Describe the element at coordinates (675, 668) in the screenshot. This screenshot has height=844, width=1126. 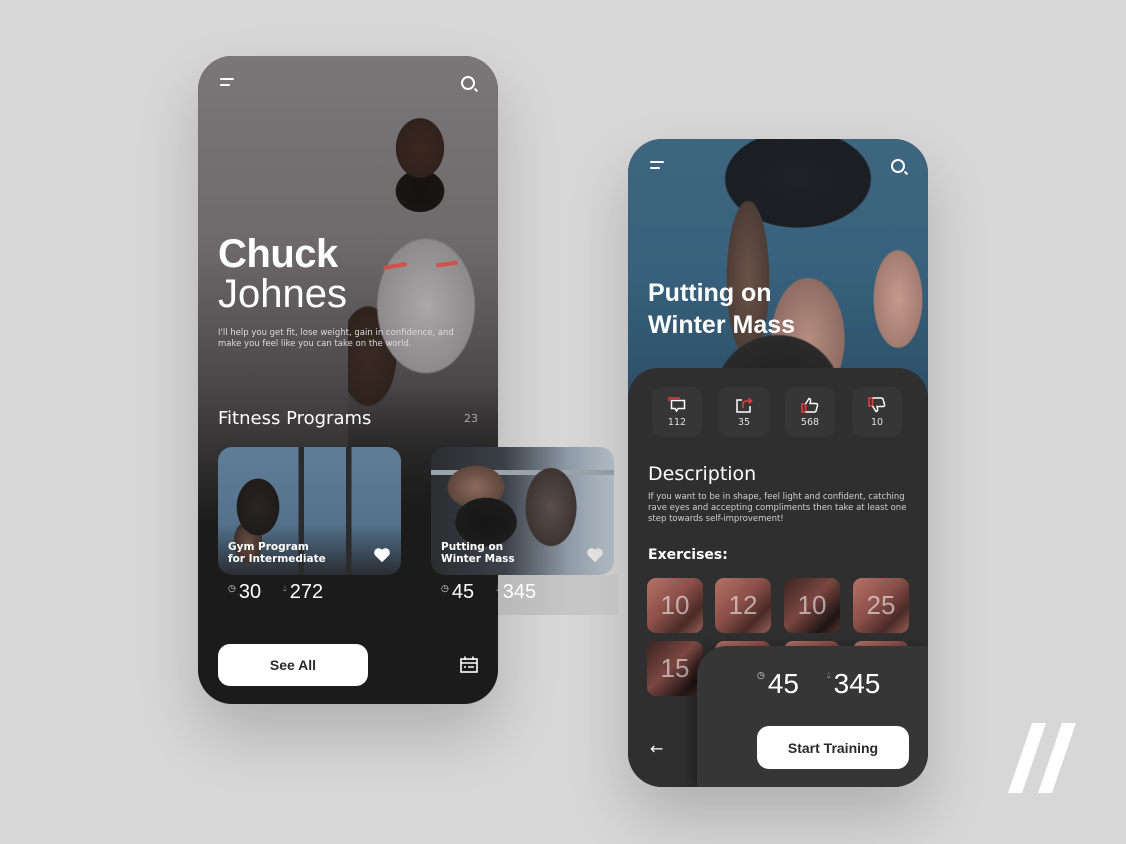
I see `exercise-tile: 15` at that location.